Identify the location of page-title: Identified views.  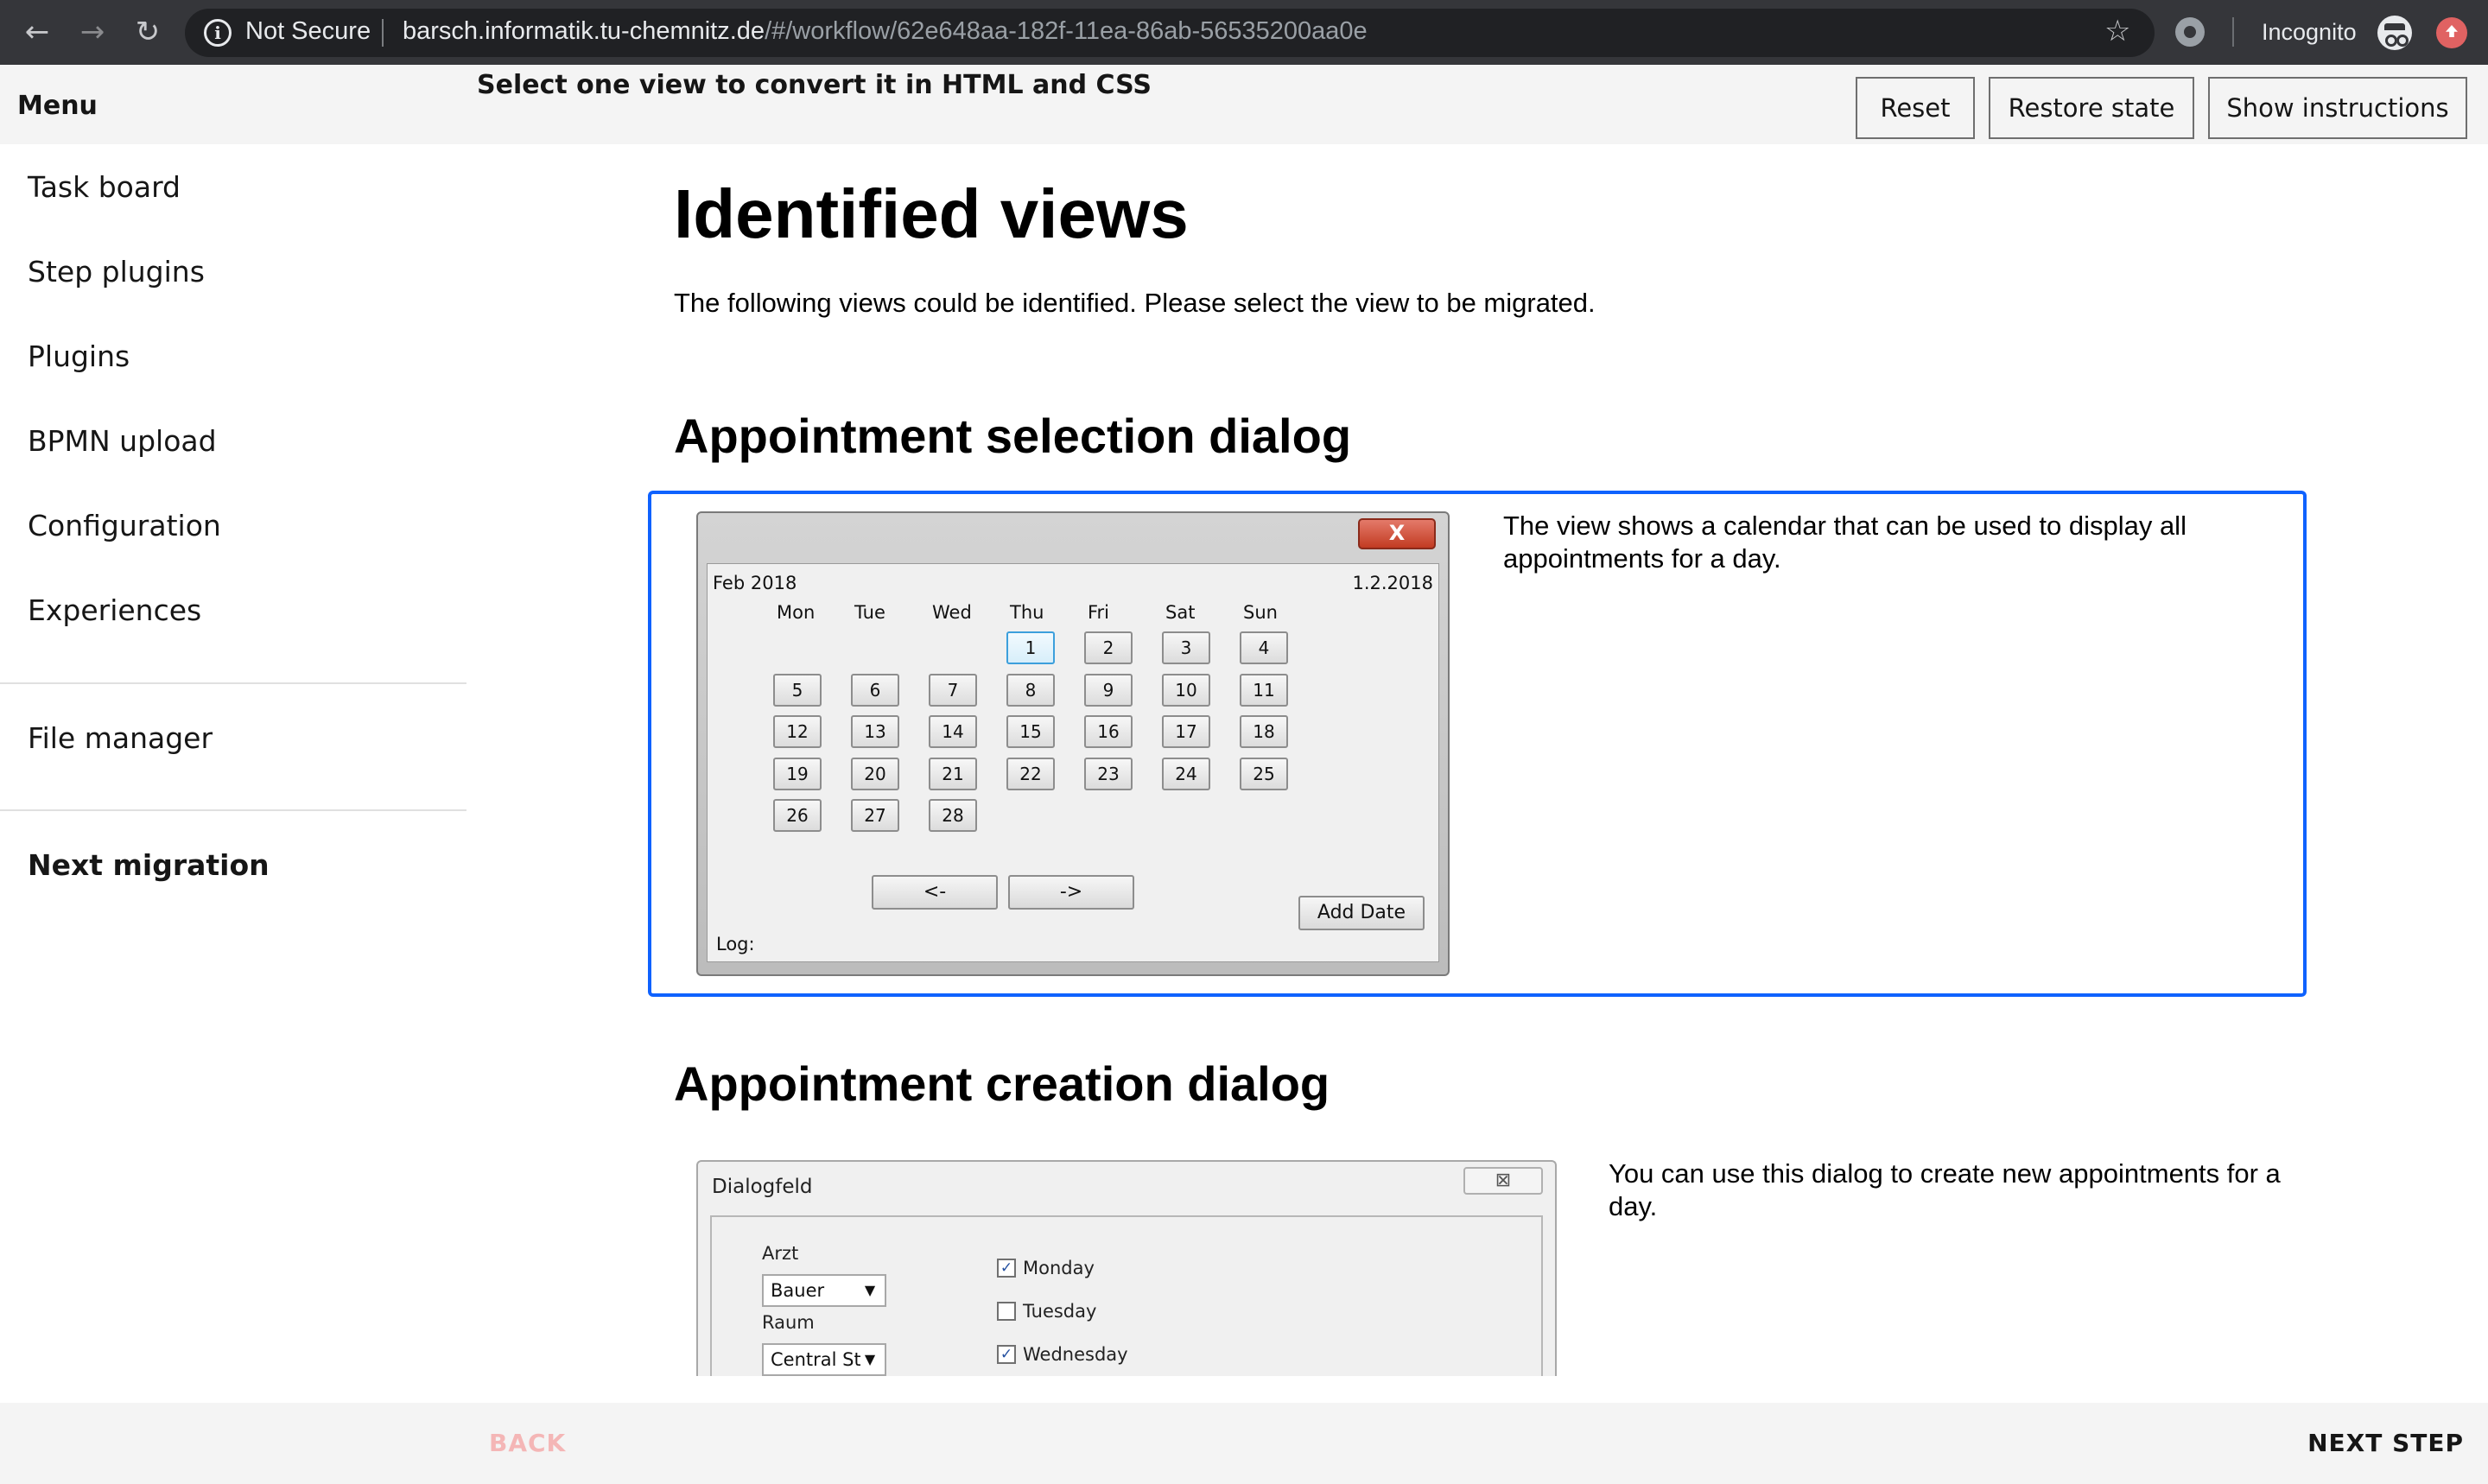
(931, 213).